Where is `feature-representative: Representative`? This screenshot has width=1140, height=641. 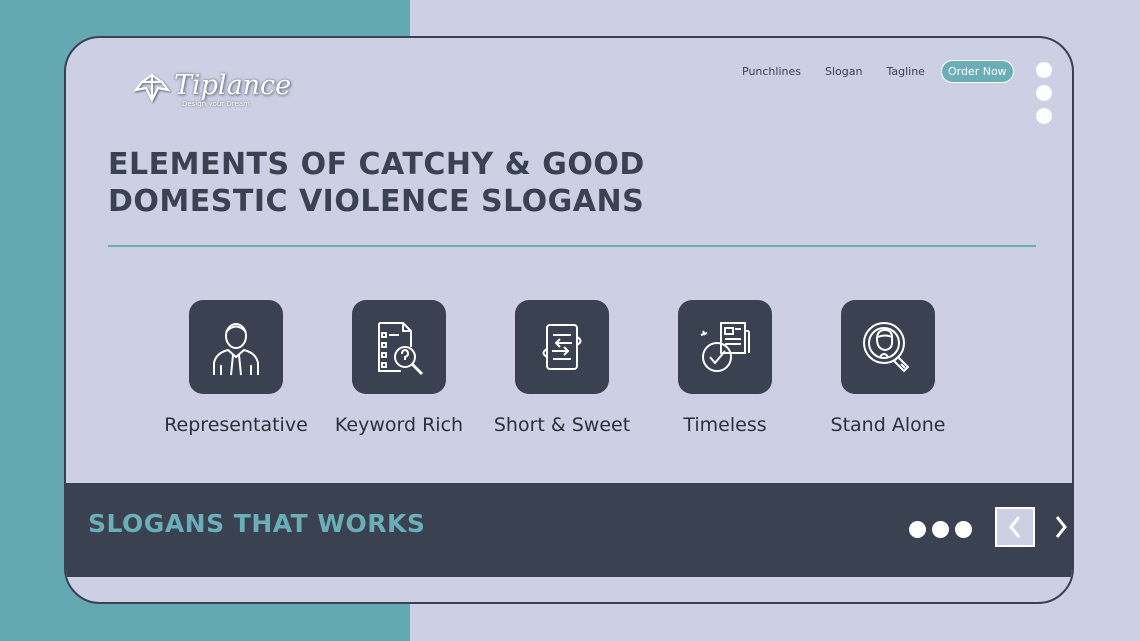 feature-representative: Representative is located at coordinates (236, 368).